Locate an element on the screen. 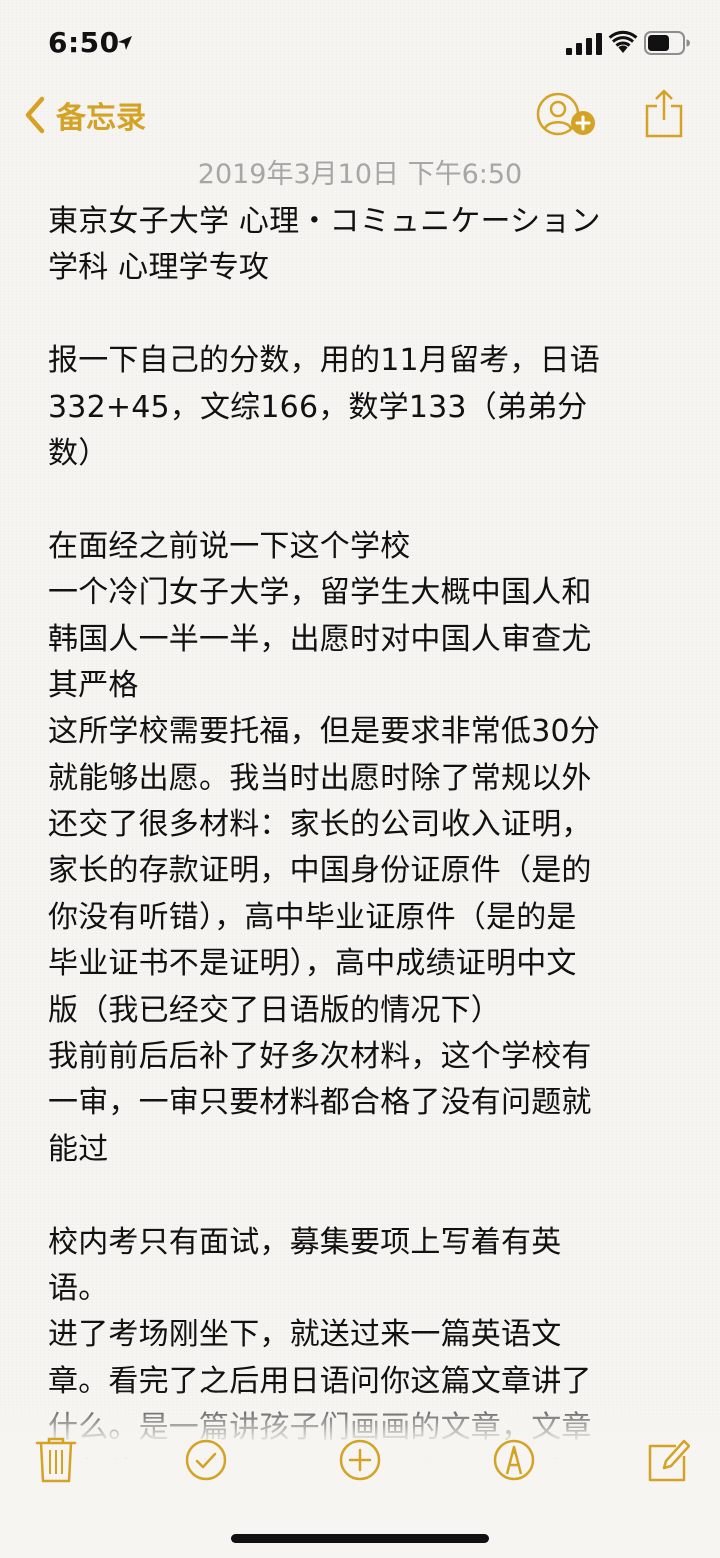 This screenshot has width=720, height=1558. wifi-icon is located at coordinates (623, 41).